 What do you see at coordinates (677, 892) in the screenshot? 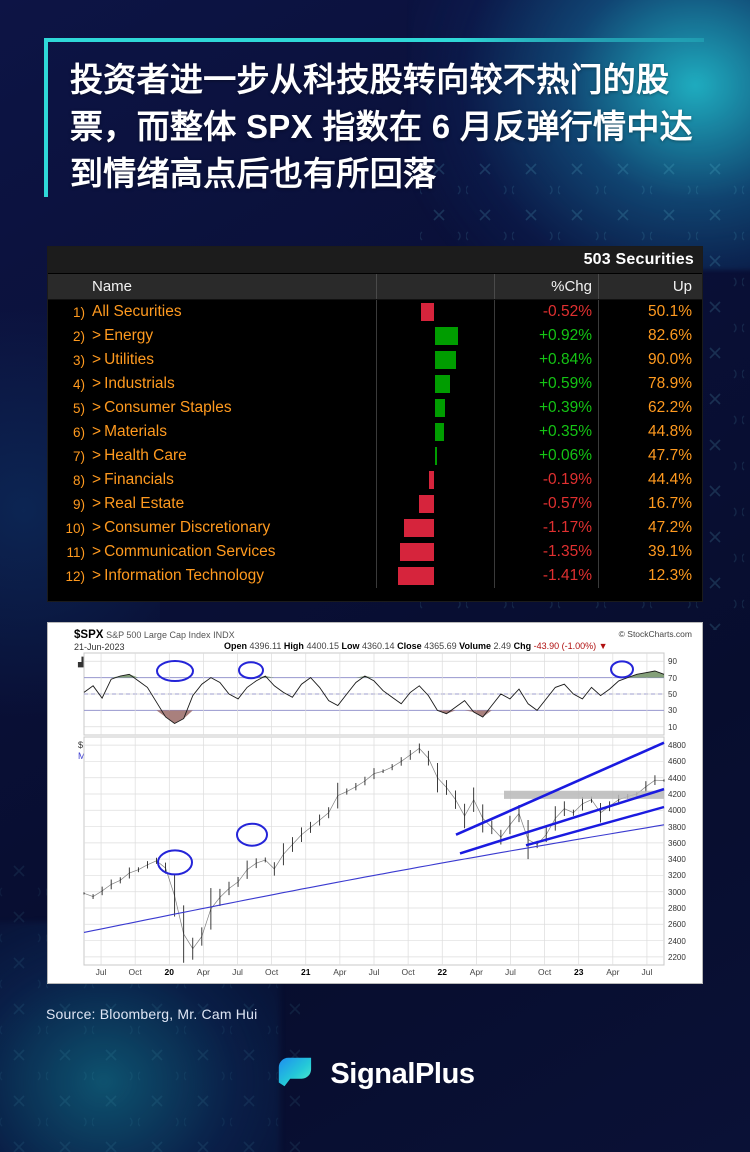
I see `price-axis-tick: 3000` at bounding box center [677, 892].